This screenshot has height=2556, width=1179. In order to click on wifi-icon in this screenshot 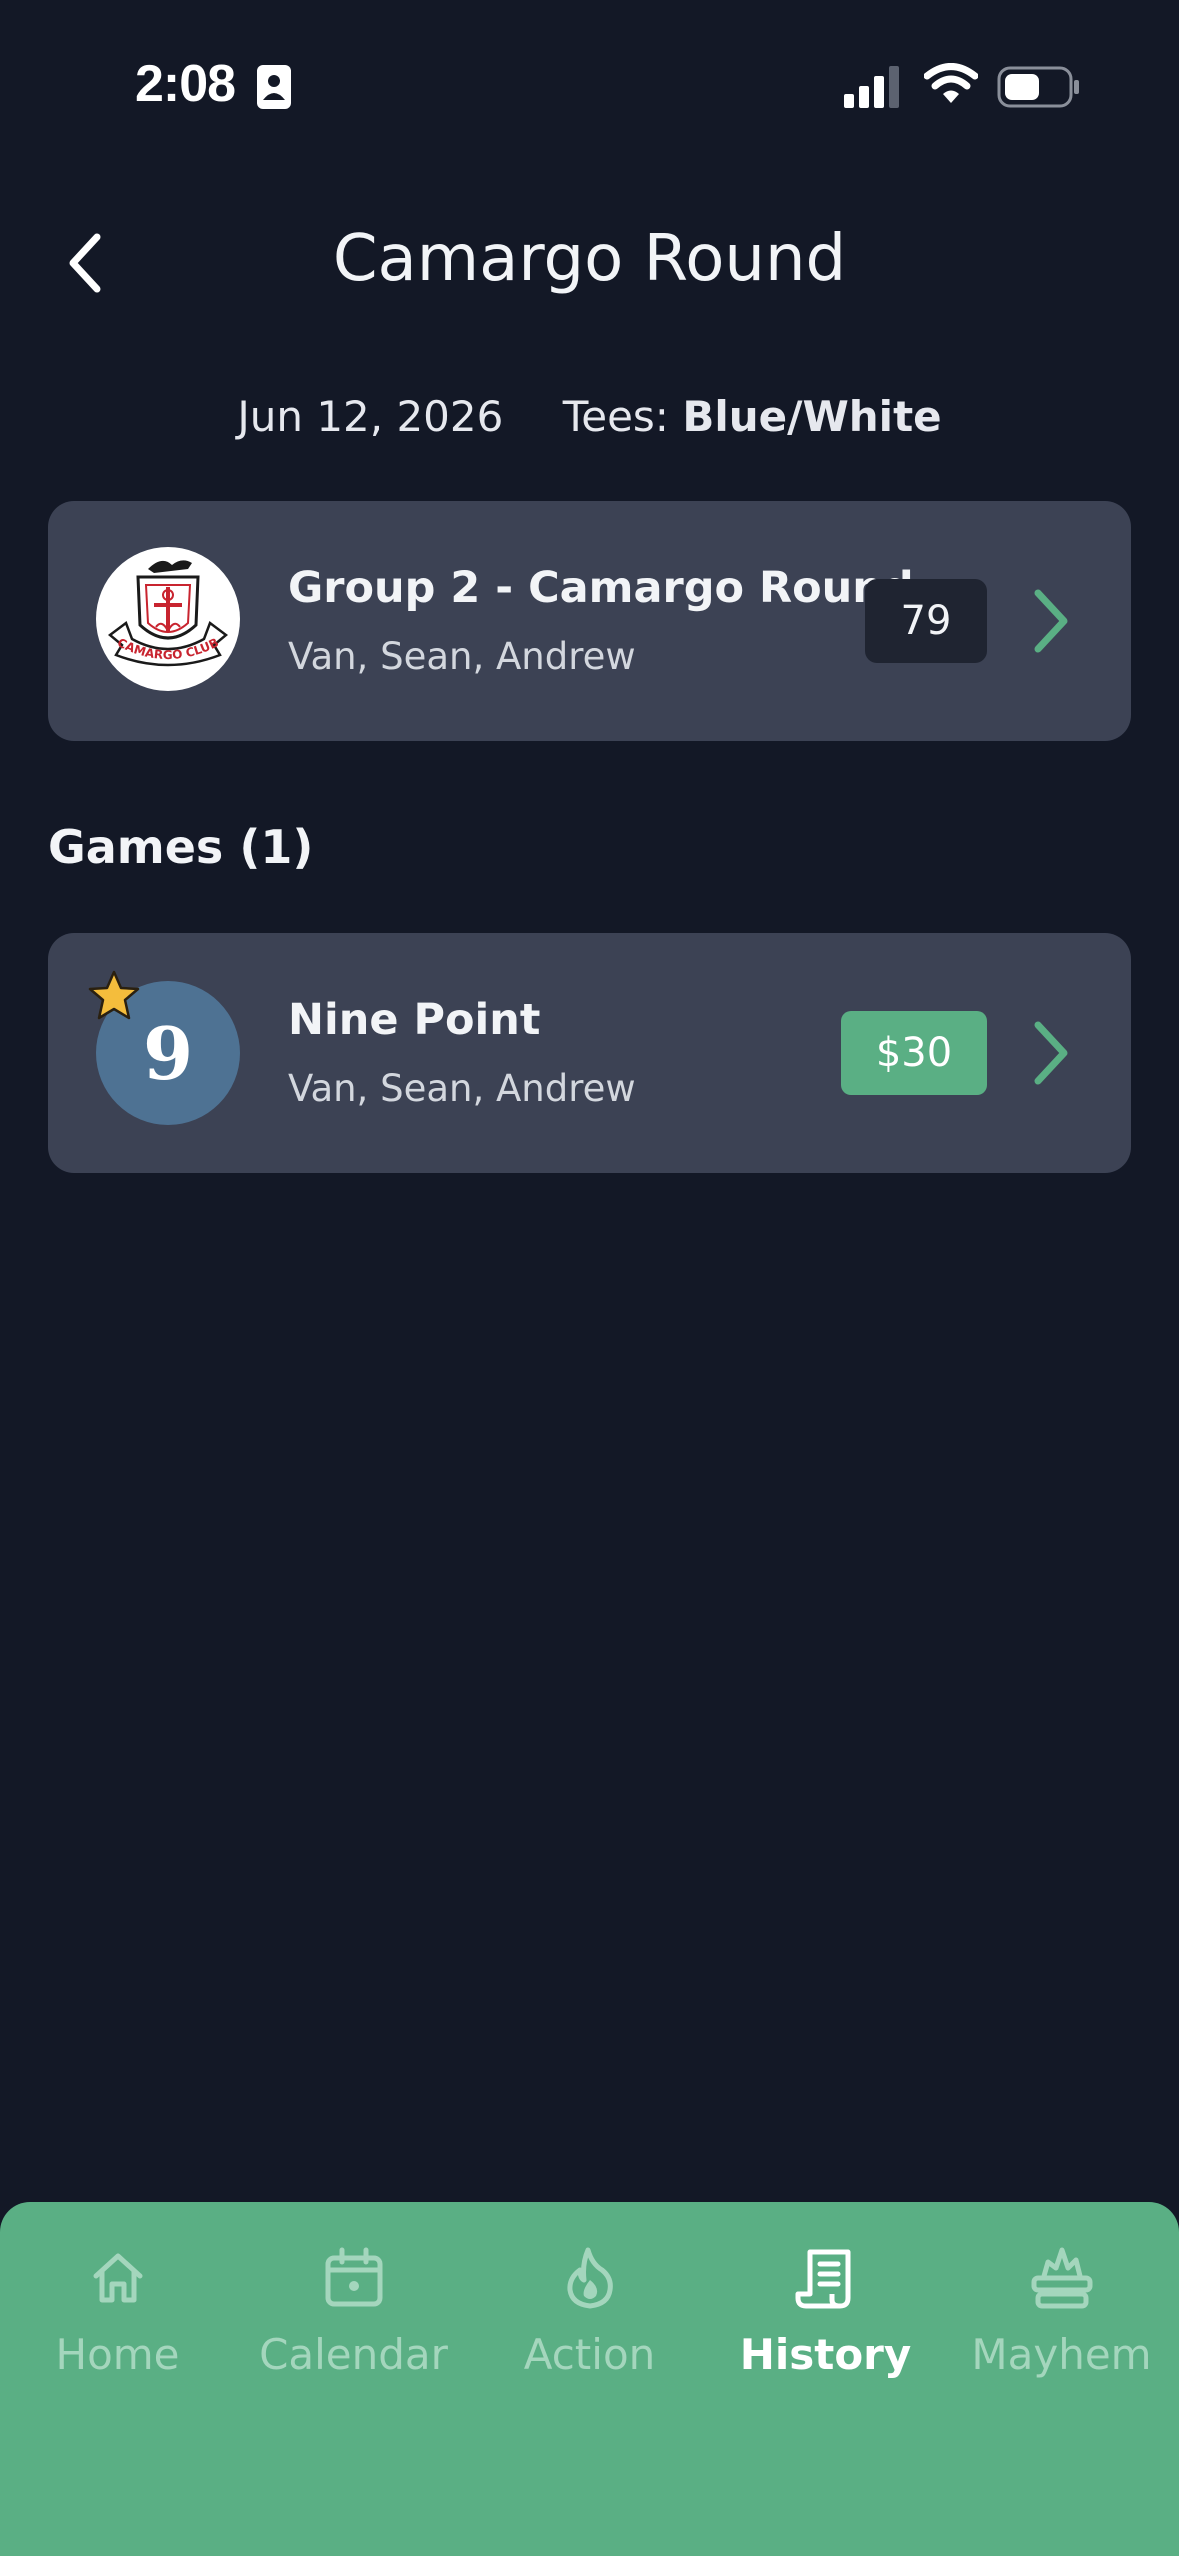, I will do `click(951, 83)`.